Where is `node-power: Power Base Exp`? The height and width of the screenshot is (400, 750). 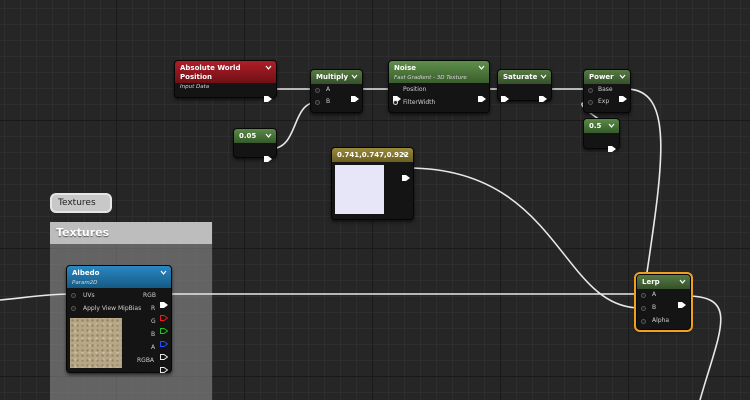
node-power: Power Base Exp is located at coordinates (607, 91).